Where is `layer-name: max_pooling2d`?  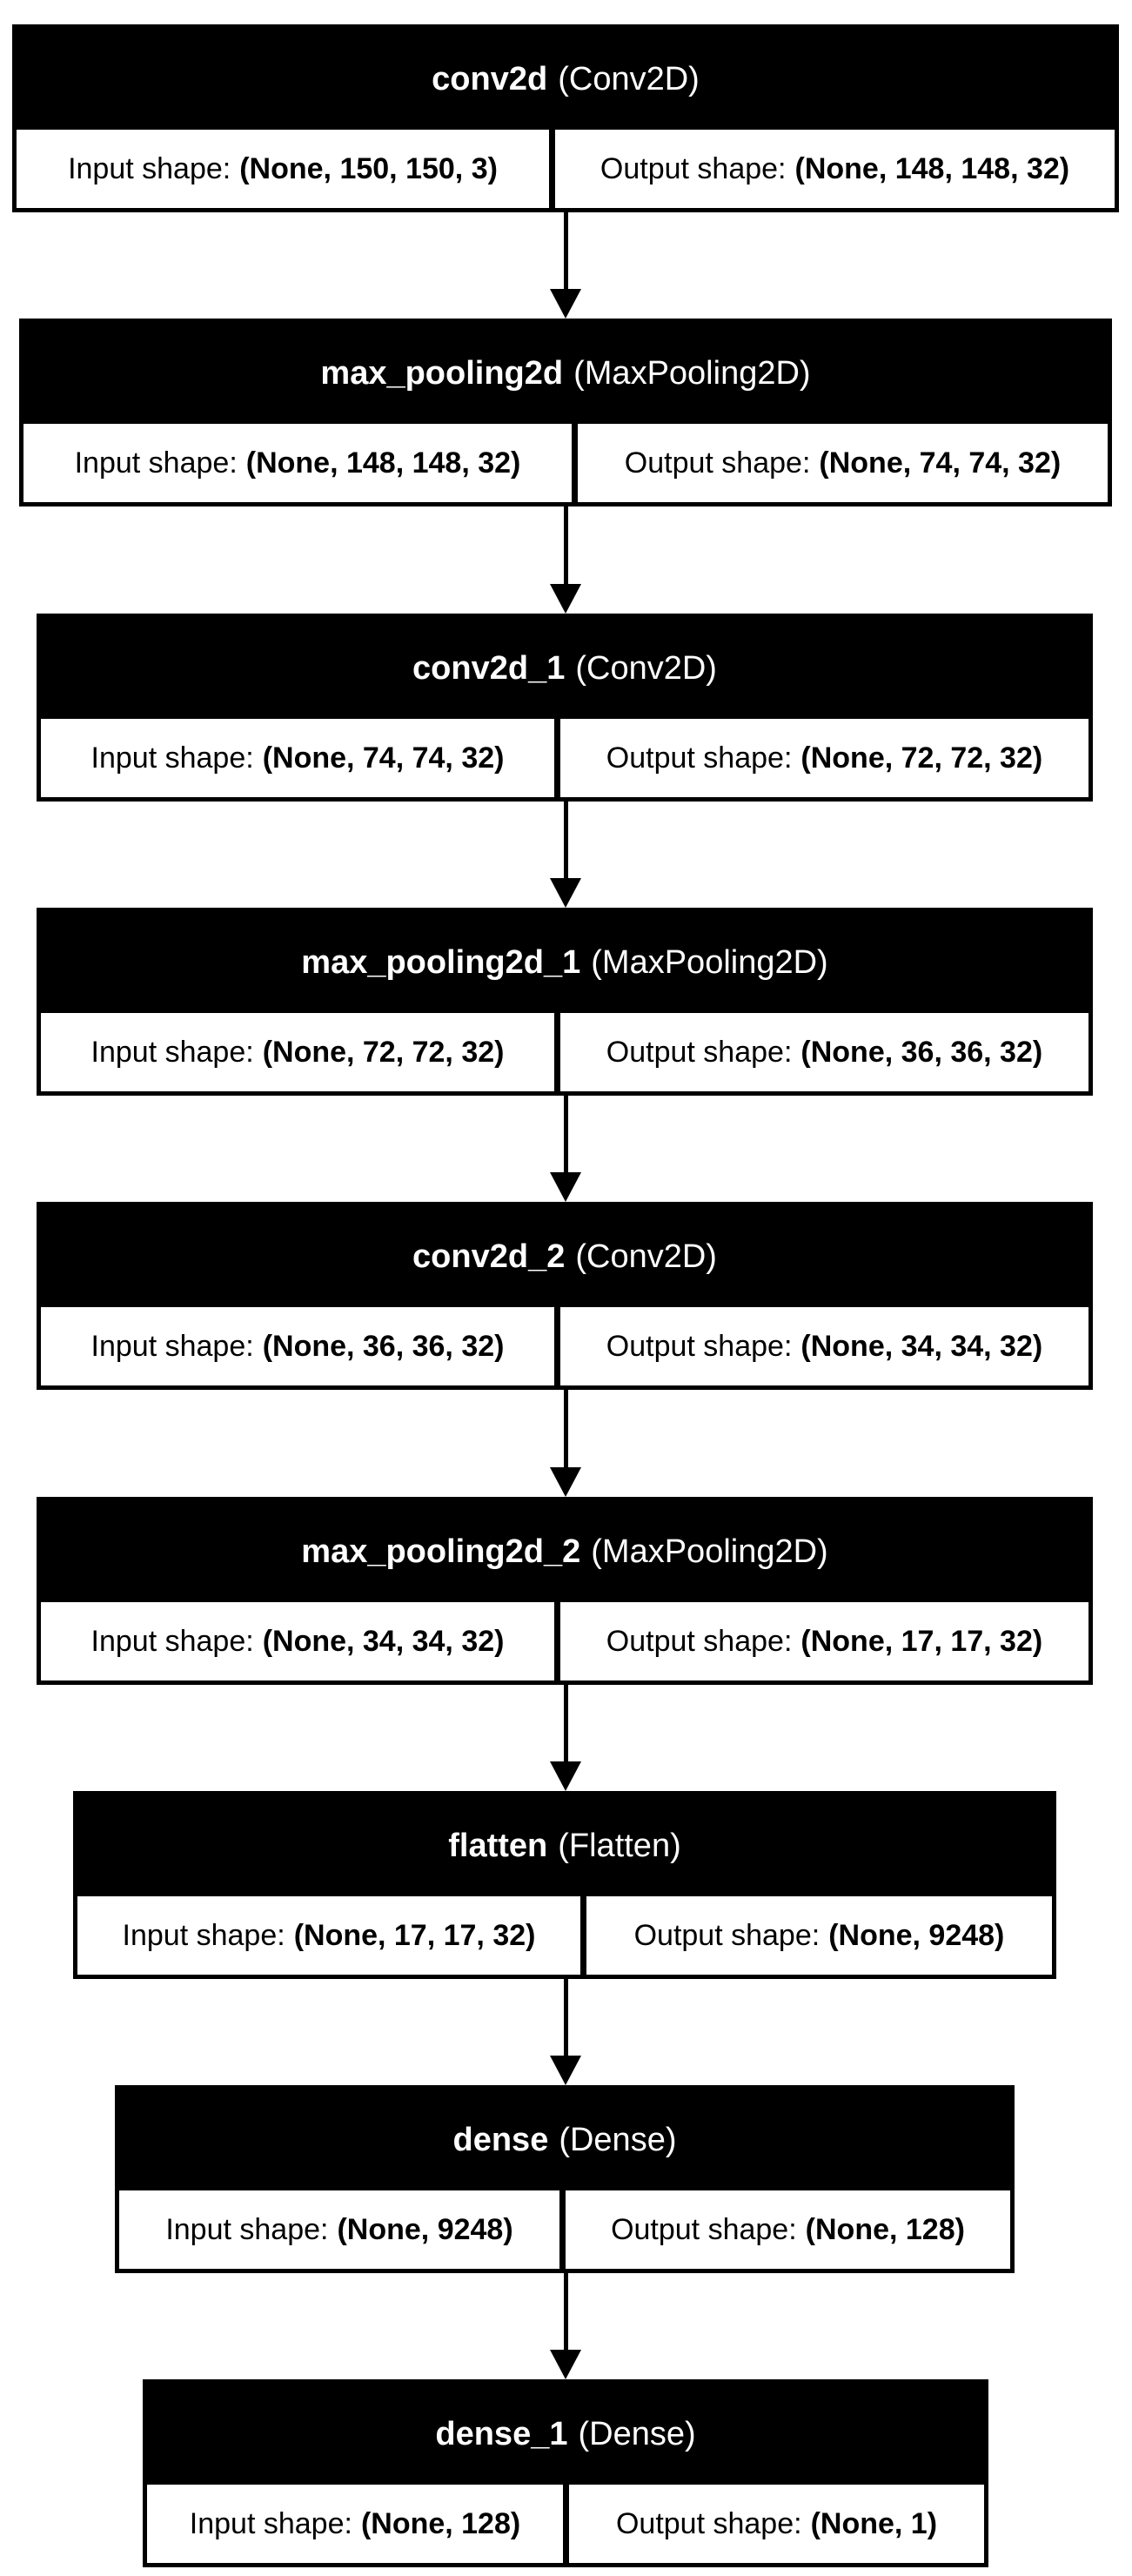 layer-name: max_pooling2d is located at coordinates (442, 373).